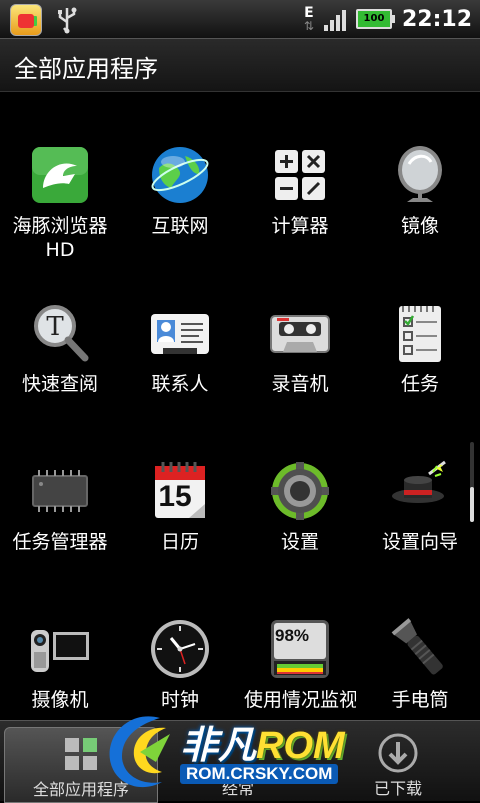 This screenshot has height=803, width=480. What do you see at coordinates (240, 19) in the screenshot?
I see `status-bar: E ⇅ 100 22:12` at bounding box center [240, 19].